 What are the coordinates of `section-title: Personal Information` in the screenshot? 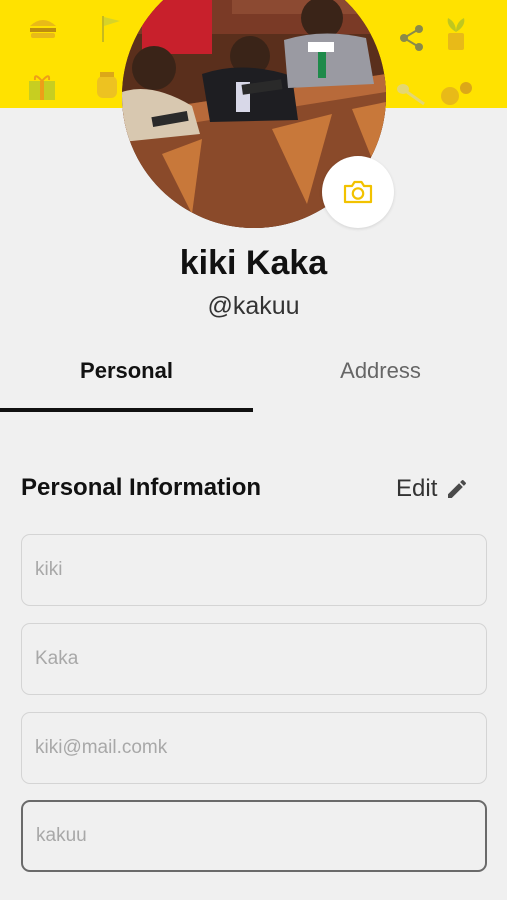 It's located at (141, 487).